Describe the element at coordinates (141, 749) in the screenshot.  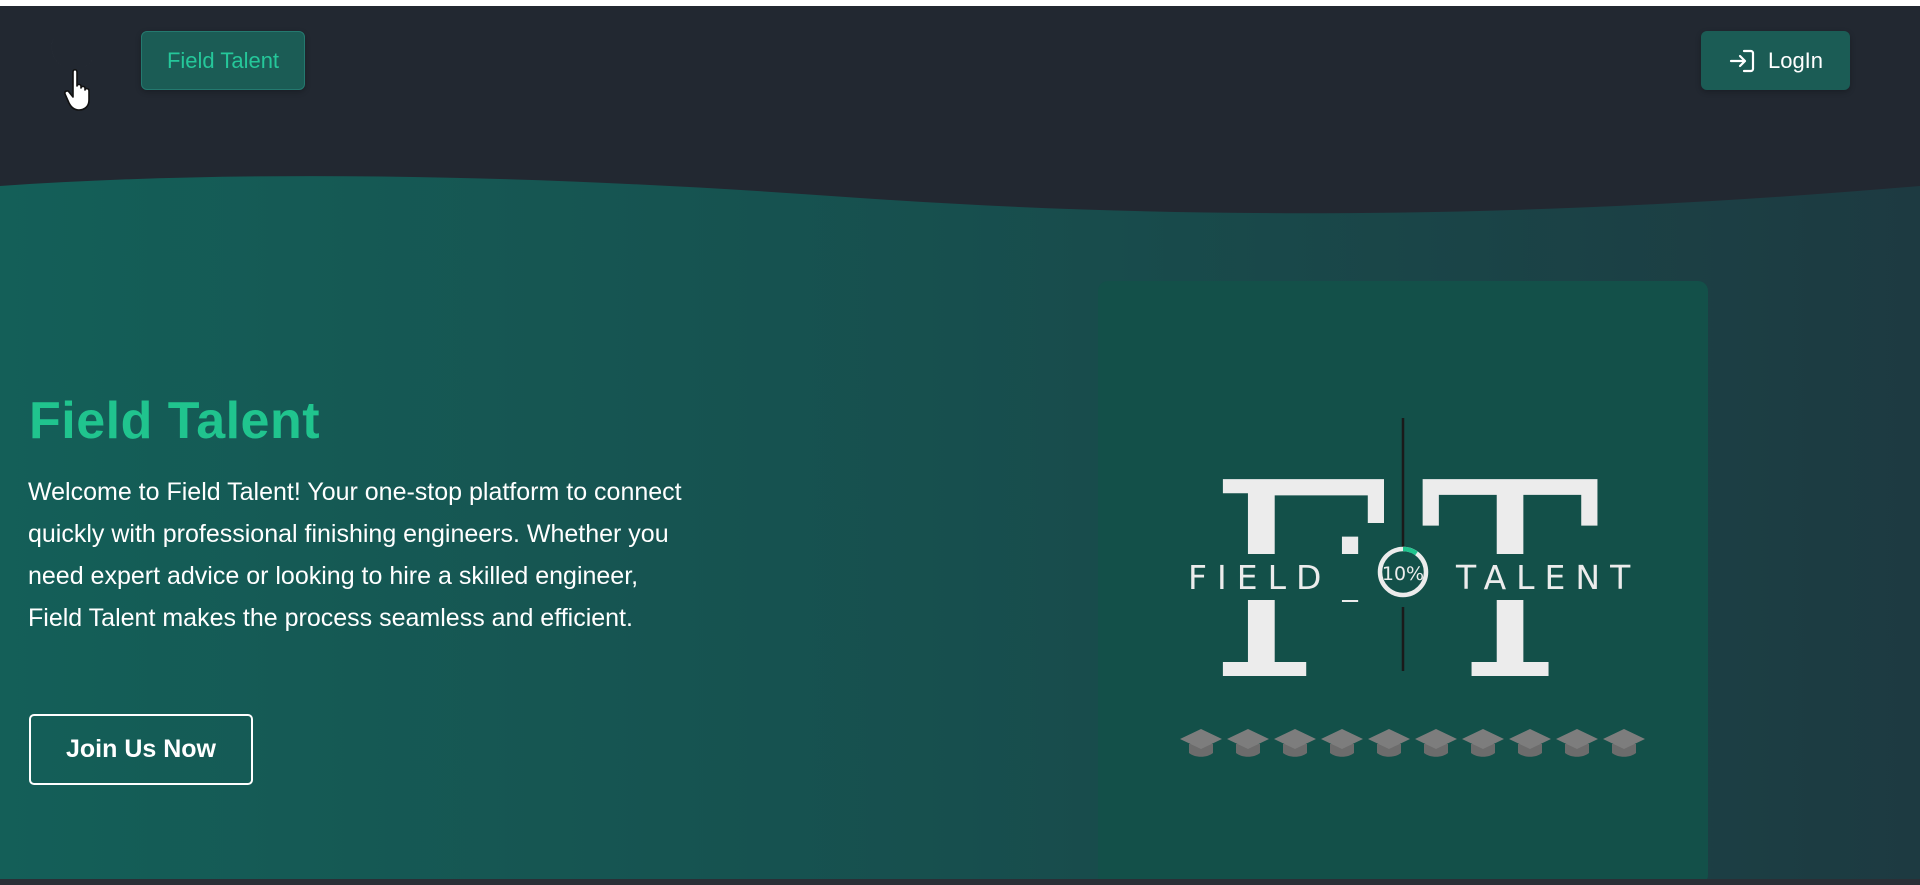
I see `join-us-now-button: Join Us Now` at that location.